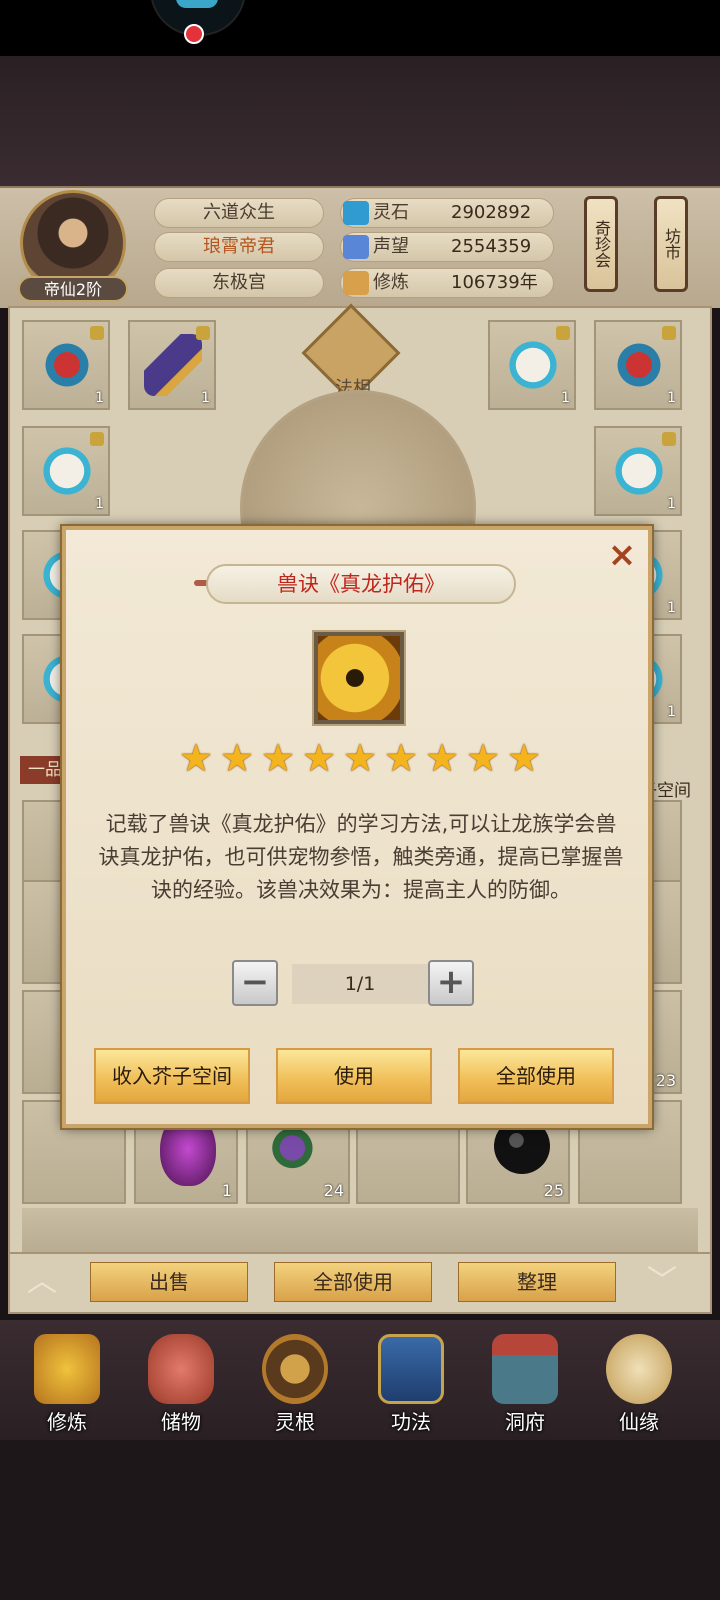  I want to click on inventory-row-partial, so click(360, 1230).